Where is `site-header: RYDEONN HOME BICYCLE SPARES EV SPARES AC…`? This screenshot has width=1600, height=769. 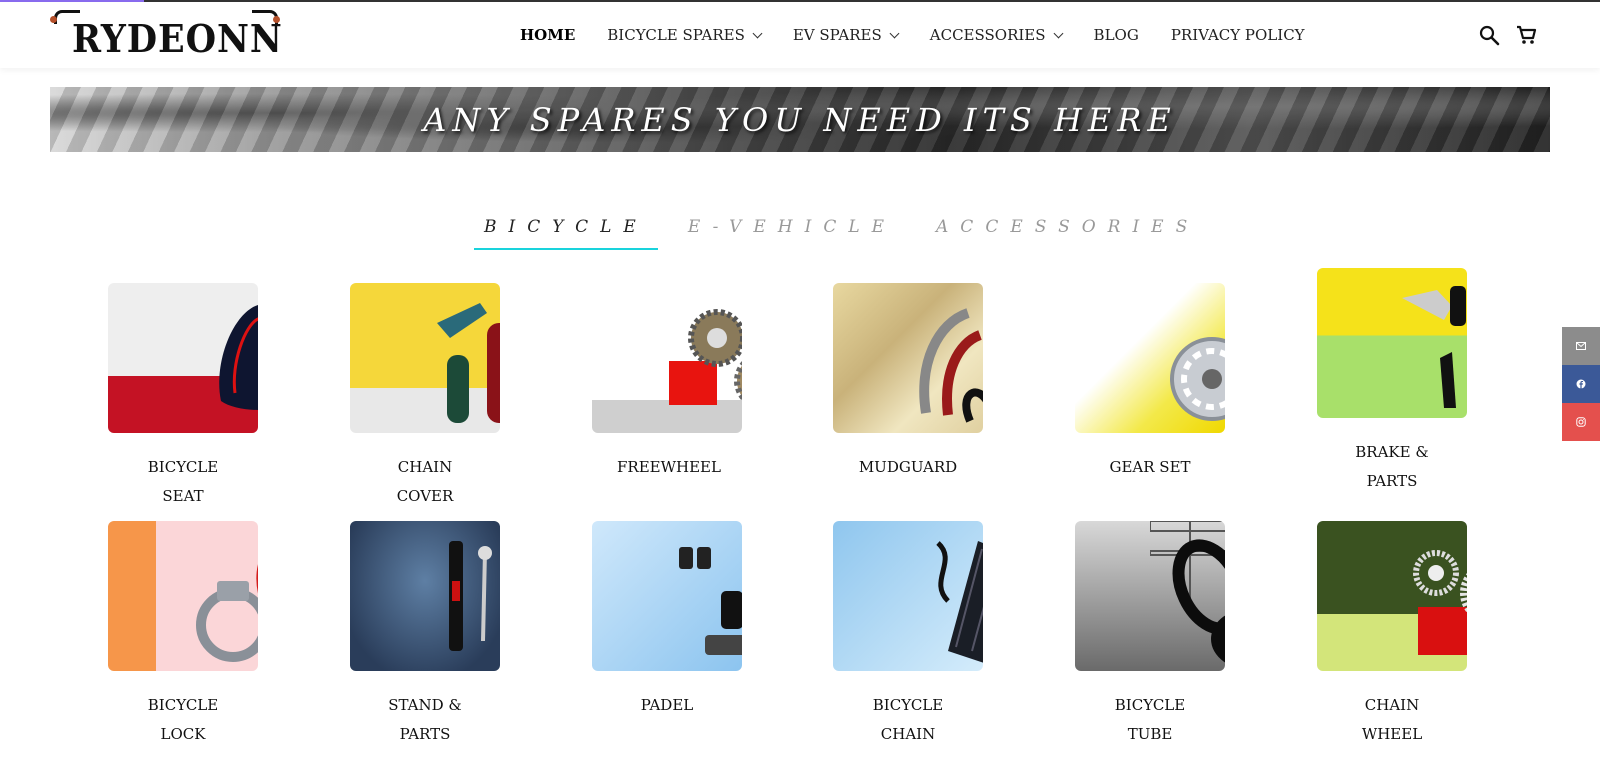 site-header: RYDEONN HOME BICYCLE SPARES EV SPARES AC… is located at coordinates (800, 35).